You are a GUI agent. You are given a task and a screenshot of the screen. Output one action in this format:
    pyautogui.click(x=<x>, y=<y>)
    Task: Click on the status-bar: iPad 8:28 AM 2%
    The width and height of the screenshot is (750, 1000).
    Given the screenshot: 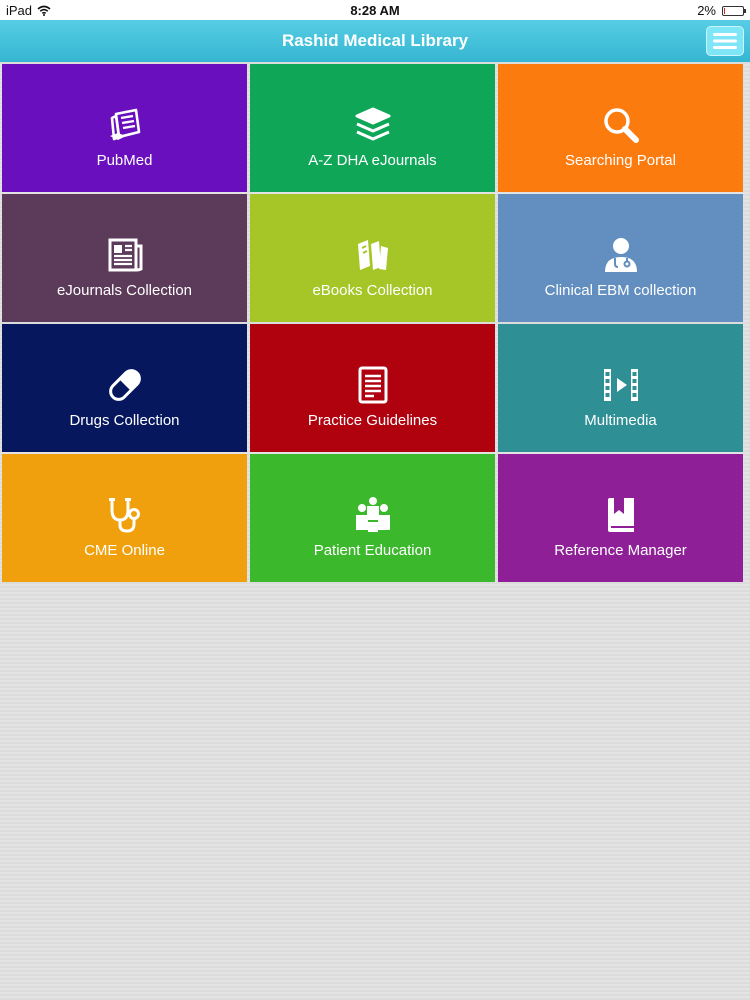 What is the action you would take?
    pyautogui.click(x=375, y=10)
    